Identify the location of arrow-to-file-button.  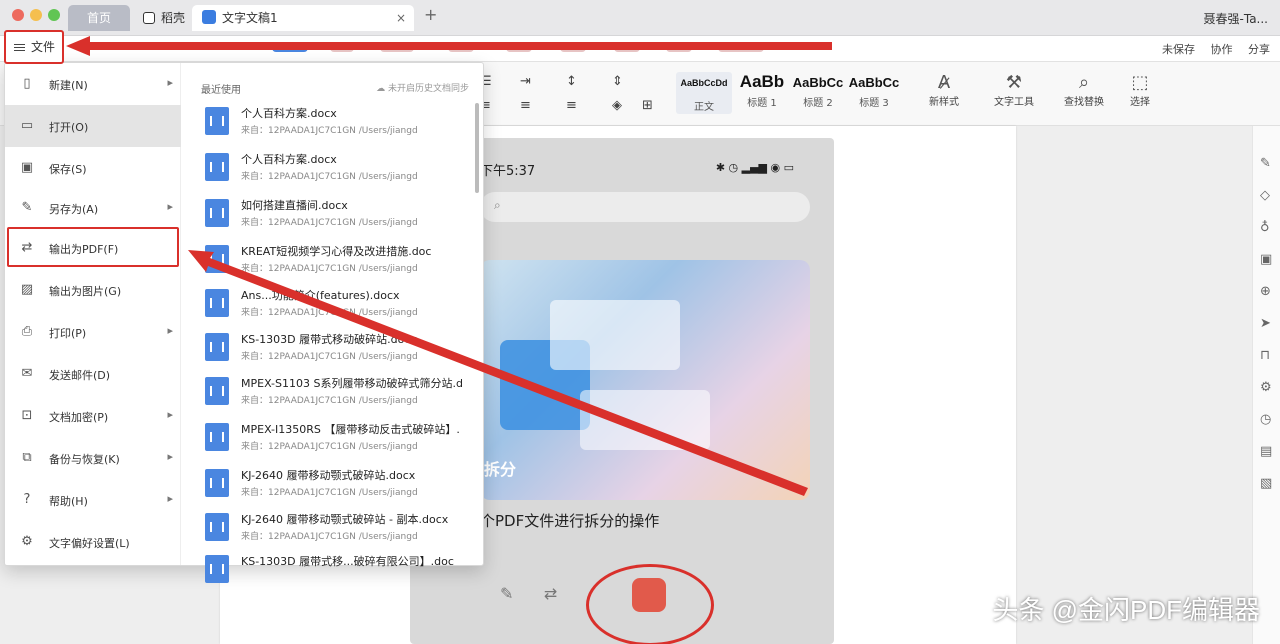
(449, 46).